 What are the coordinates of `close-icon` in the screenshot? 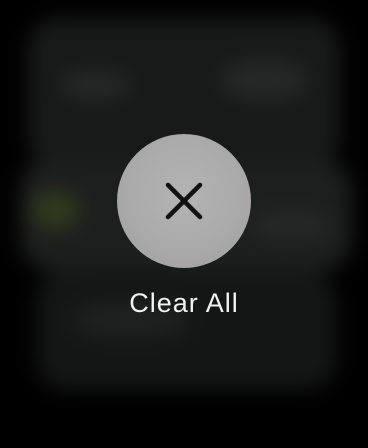 It's located at (184, 201).